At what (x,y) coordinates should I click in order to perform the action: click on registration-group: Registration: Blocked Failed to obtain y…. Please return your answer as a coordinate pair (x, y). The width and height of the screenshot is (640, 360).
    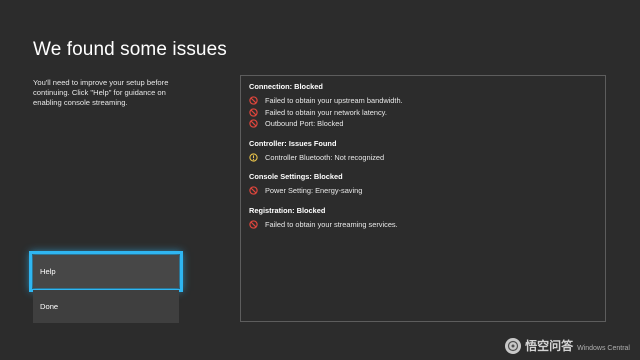
    Looking at the image, I should click on (423, 218).